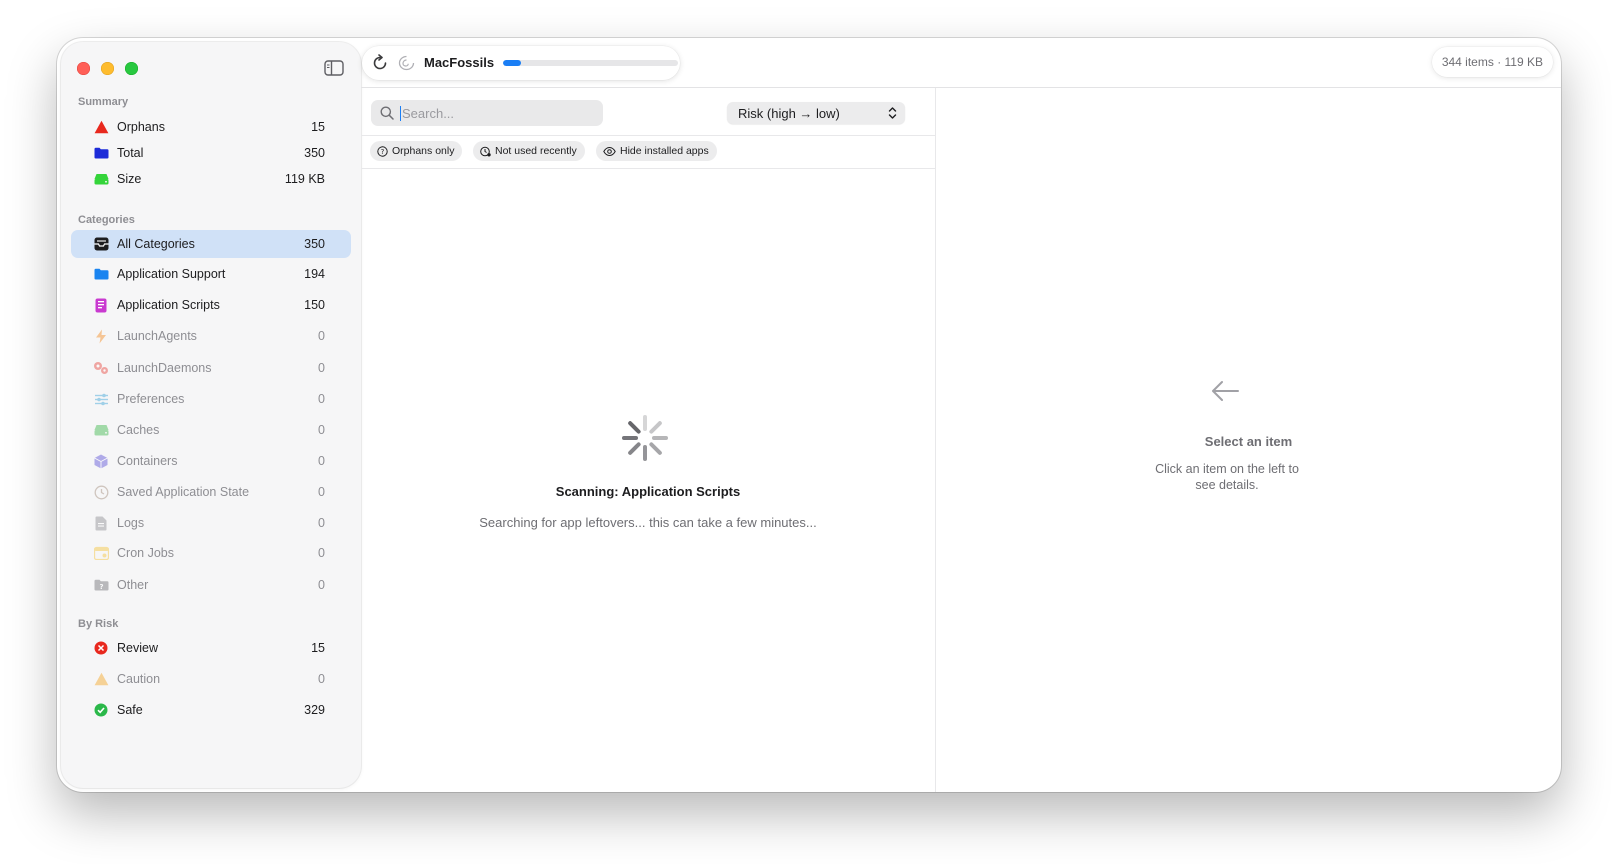  I want to click on question-circle-icon: ?, so click(382, 151).